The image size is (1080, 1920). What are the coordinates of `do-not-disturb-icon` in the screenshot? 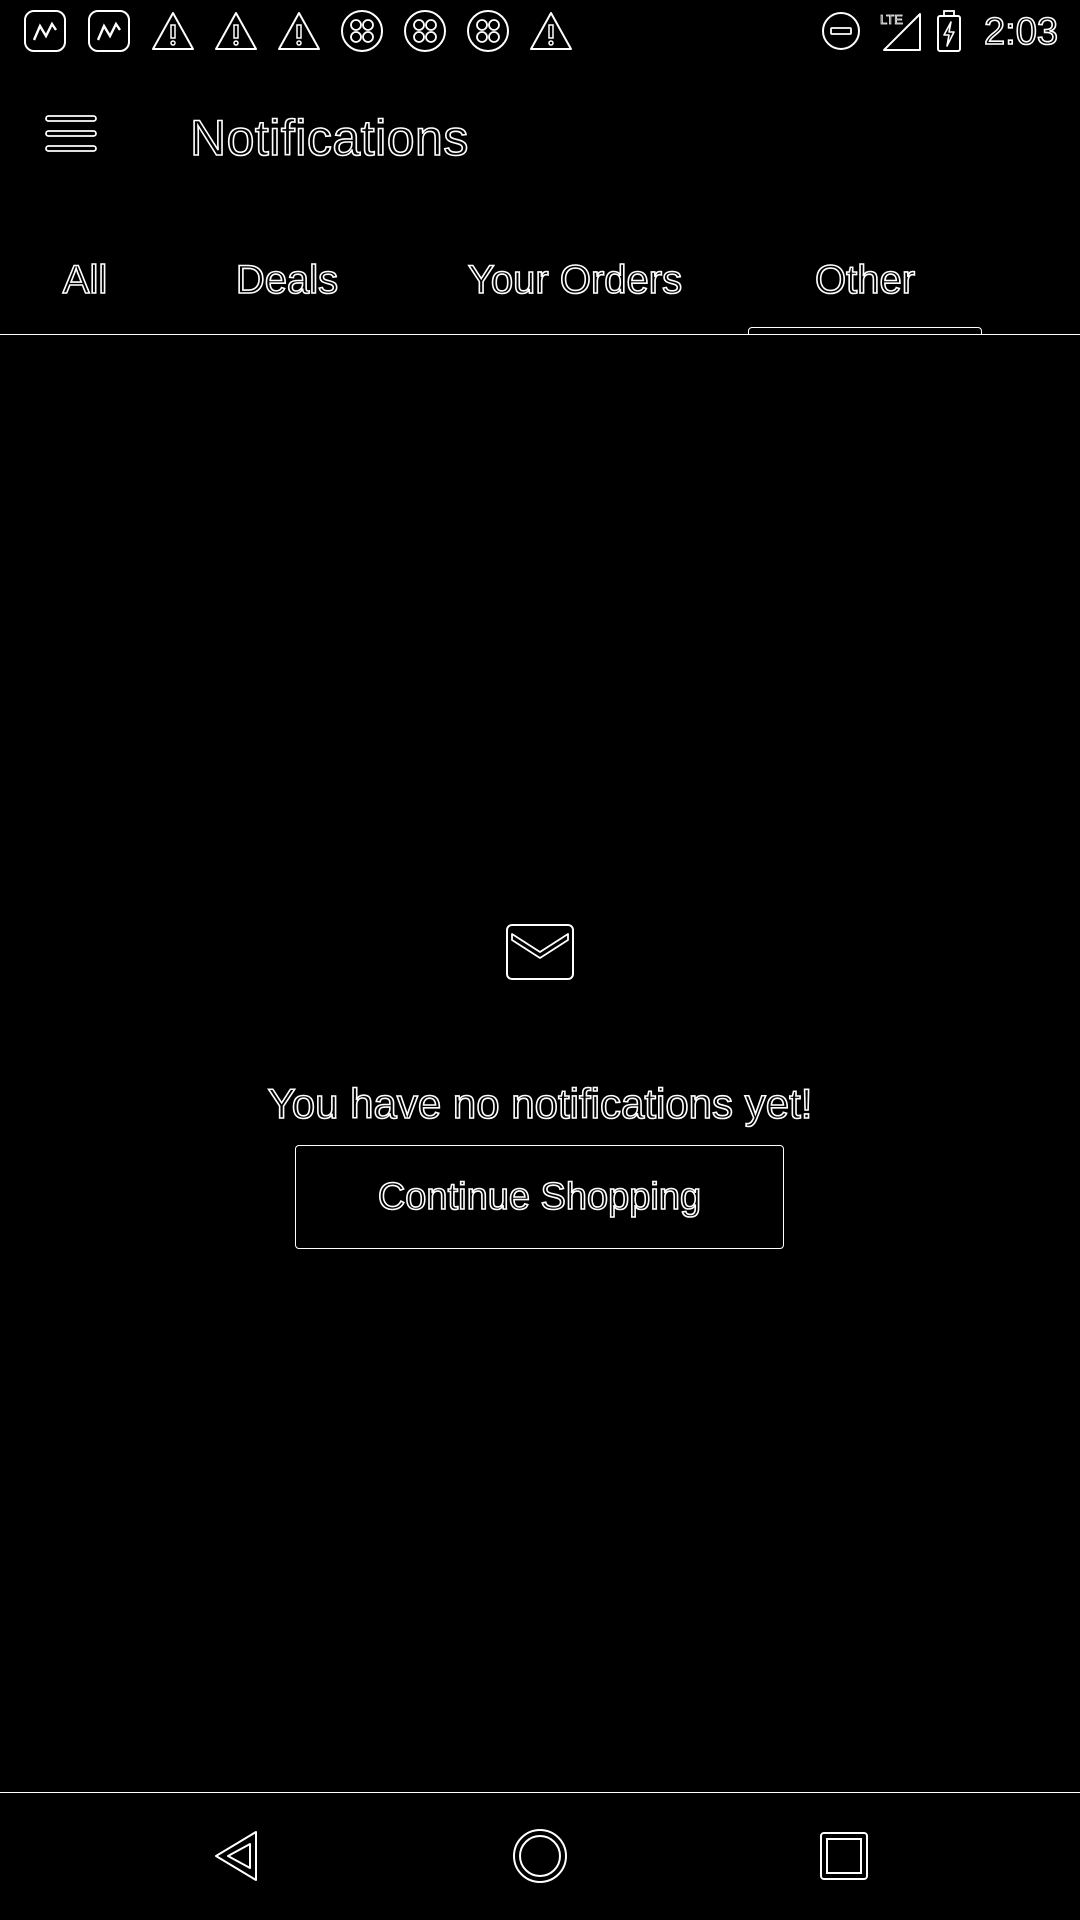 It's located at (841, 31).